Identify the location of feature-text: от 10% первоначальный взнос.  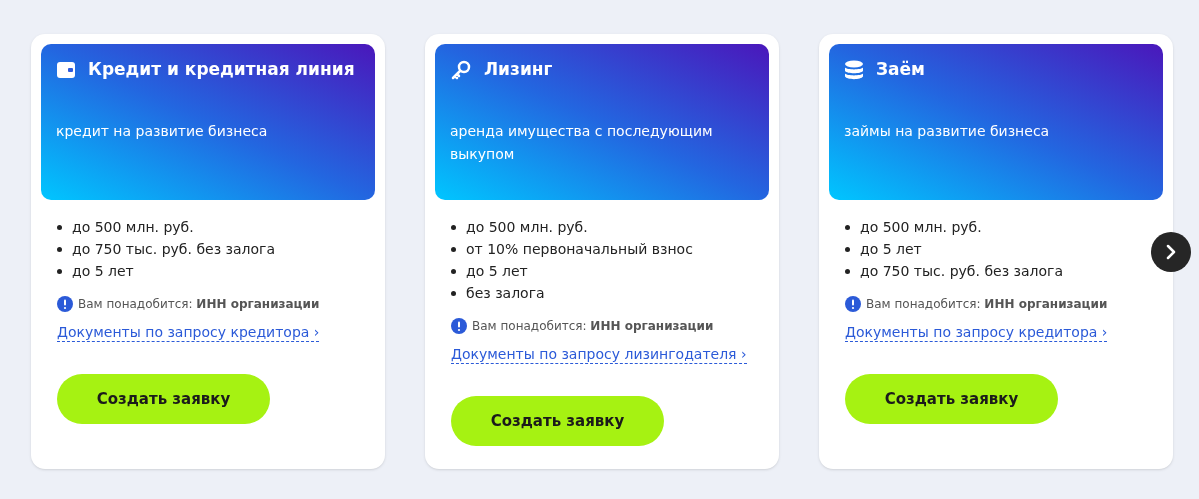
(579, 249).